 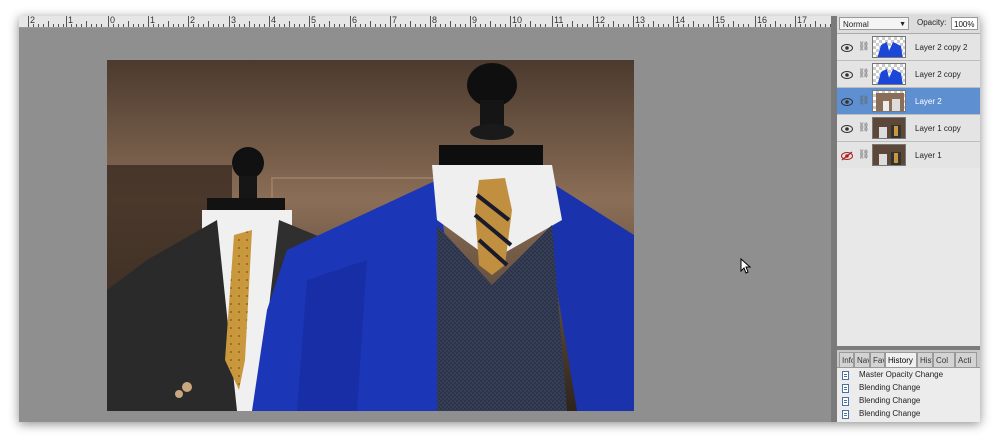 I want to click on opacity-input: 100%, so click(x=964, y=23).